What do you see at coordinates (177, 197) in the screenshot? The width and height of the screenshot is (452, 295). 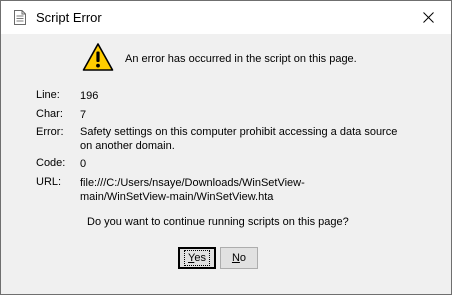 I see `url-value-line-2: main/WinSetView-main/WinSetView.hta` at bounding box center [177, 197].